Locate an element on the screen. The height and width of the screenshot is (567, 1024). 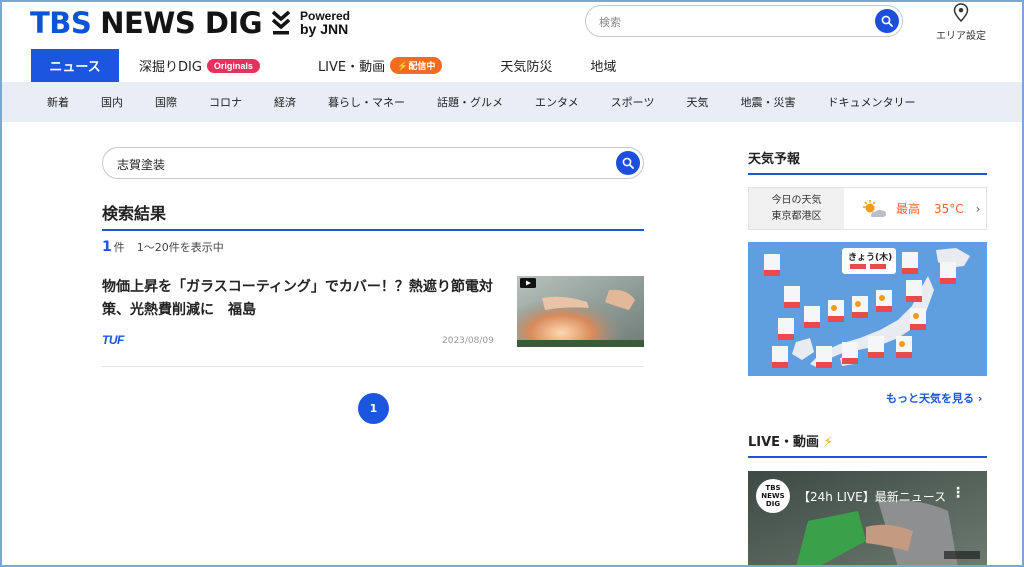
max-temp-value: 35°C is located at coordinates (949, 208).